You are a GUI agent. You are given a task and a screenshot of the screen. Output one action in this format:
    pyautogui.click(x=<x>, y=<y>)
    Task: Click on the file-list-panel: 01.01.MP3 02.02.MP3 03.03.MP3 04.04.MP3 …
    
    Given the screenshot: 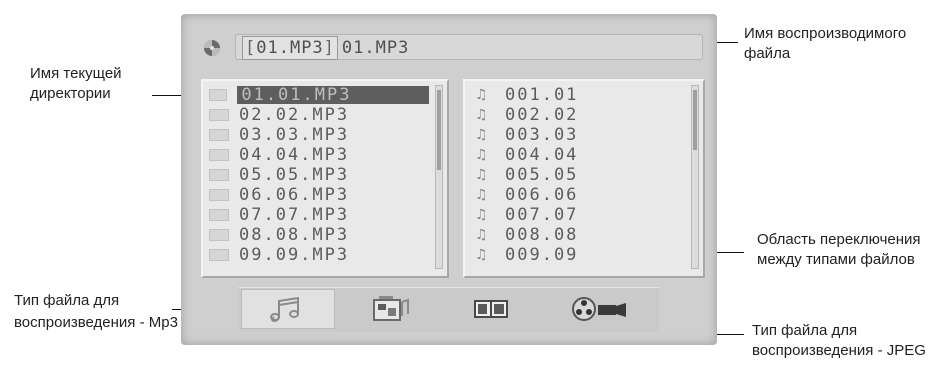 What is the action you would take?
    pyautogui.click(x=325, y=178)
    